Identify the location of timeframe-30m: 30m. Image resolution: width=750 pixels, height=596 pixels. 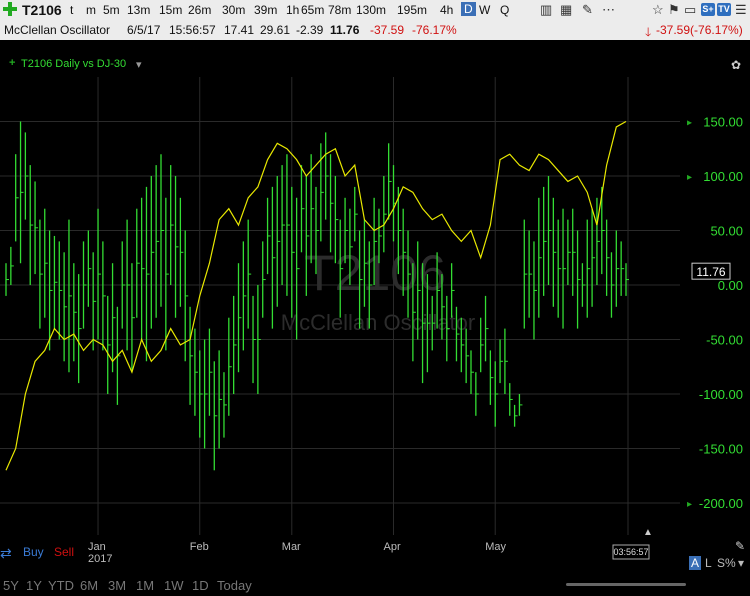
(233, 10).